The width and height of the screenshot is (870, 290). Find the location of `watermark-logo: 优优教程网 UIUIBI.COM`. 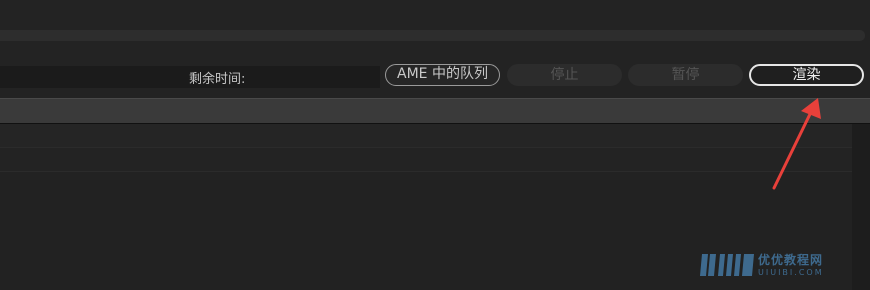

watermark-logo: 优优教程网 UIUIBI.COM is located at coordinates (780, 267).